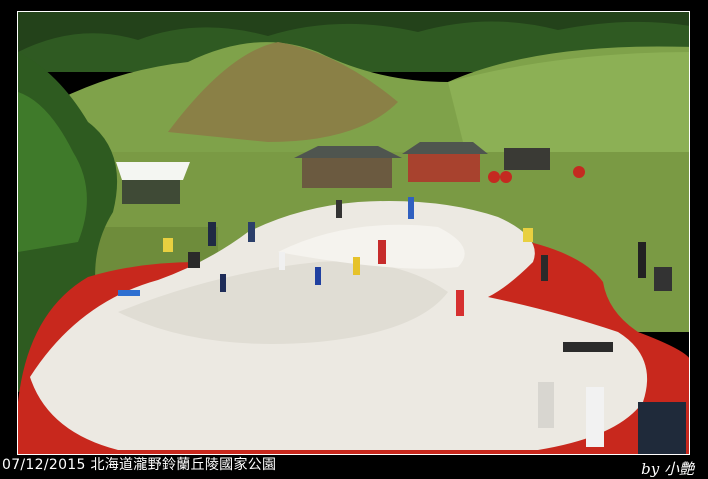  I want to click on photo-caption: 07/12/2015 北海道瀧野鈴蘭丘陵國家公園, so click(139, 465).